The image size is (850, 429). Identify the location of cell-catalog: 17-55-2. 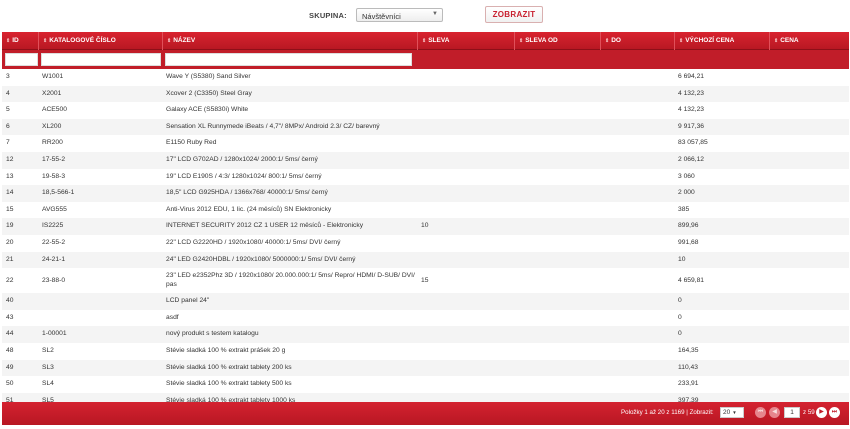
(54, 159).